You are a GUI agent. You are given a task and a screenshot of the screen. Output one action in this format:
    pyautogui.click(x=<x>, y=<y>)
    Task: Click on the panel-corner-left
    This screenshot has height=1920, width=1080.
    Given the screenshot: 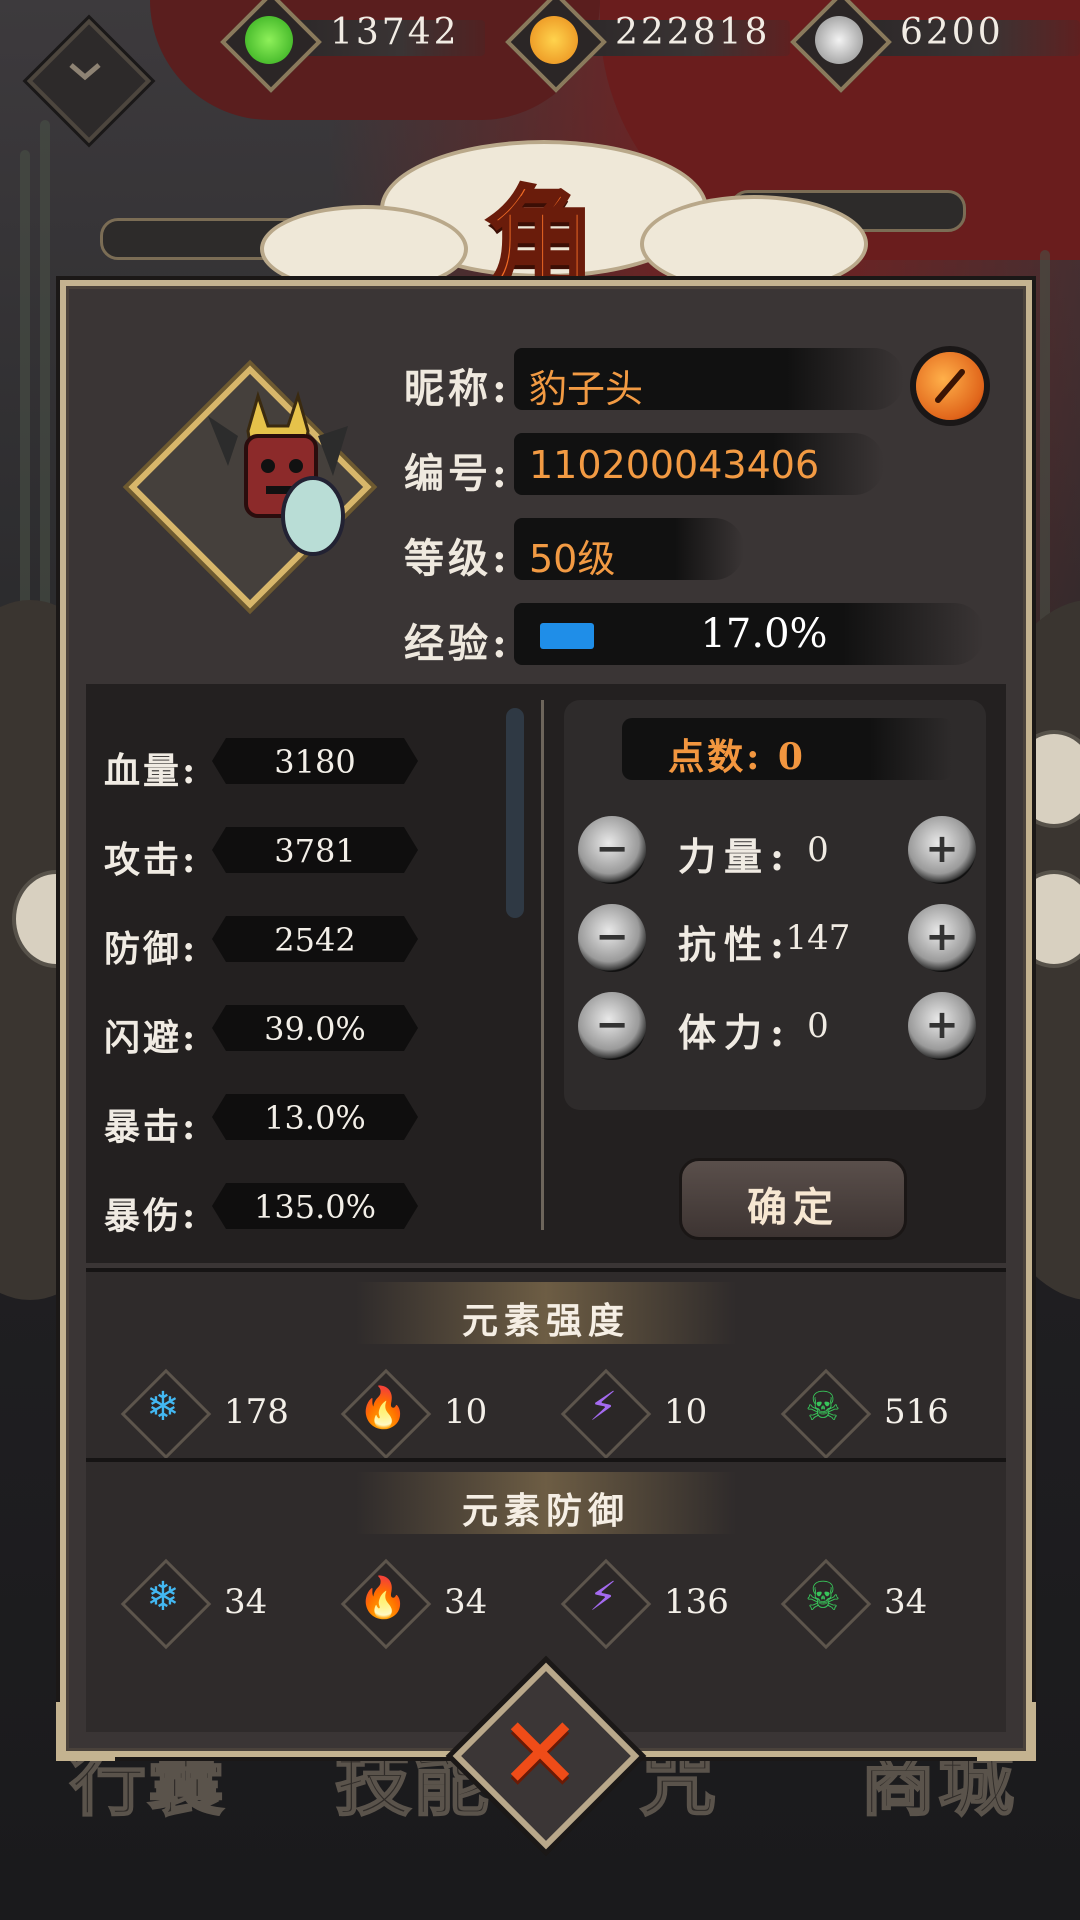 What is the action you would take?
    pyautogui.click(x=85, y=1731)
    